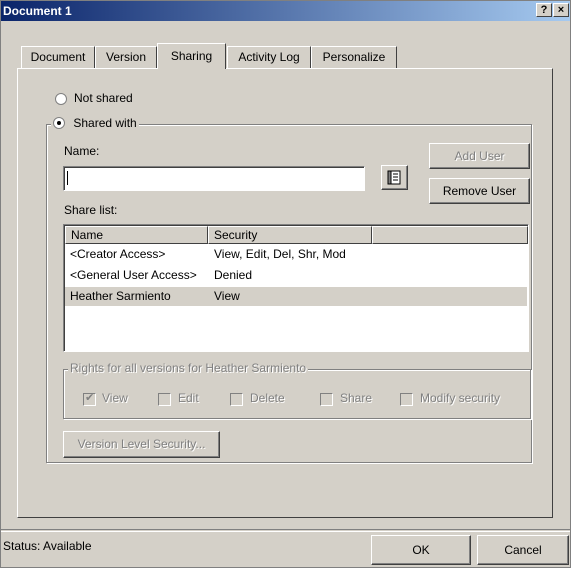 The image size is (571, 568). Describe the element at coordinates (103, 98) in the screenshot. I see `not-shared-label: Not shared` at that location.